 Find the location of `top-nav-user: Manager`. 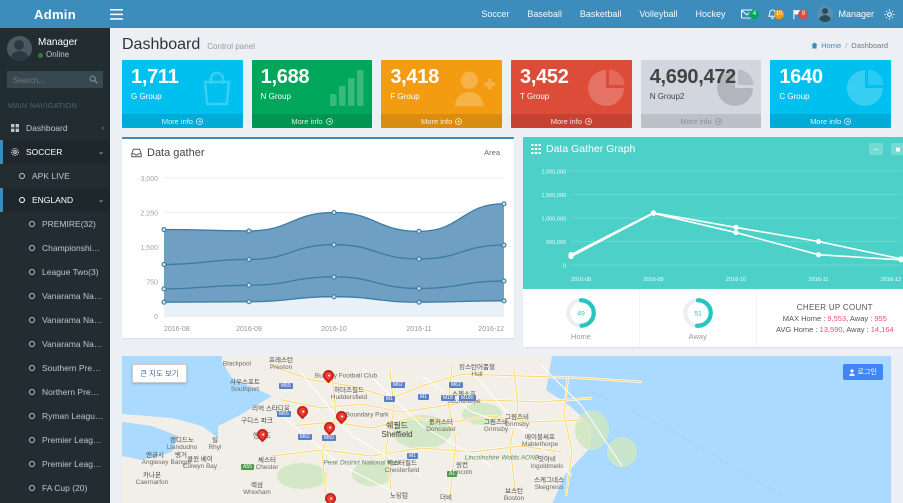

top-nav-user: Manager is located at coordinates (845, 14).